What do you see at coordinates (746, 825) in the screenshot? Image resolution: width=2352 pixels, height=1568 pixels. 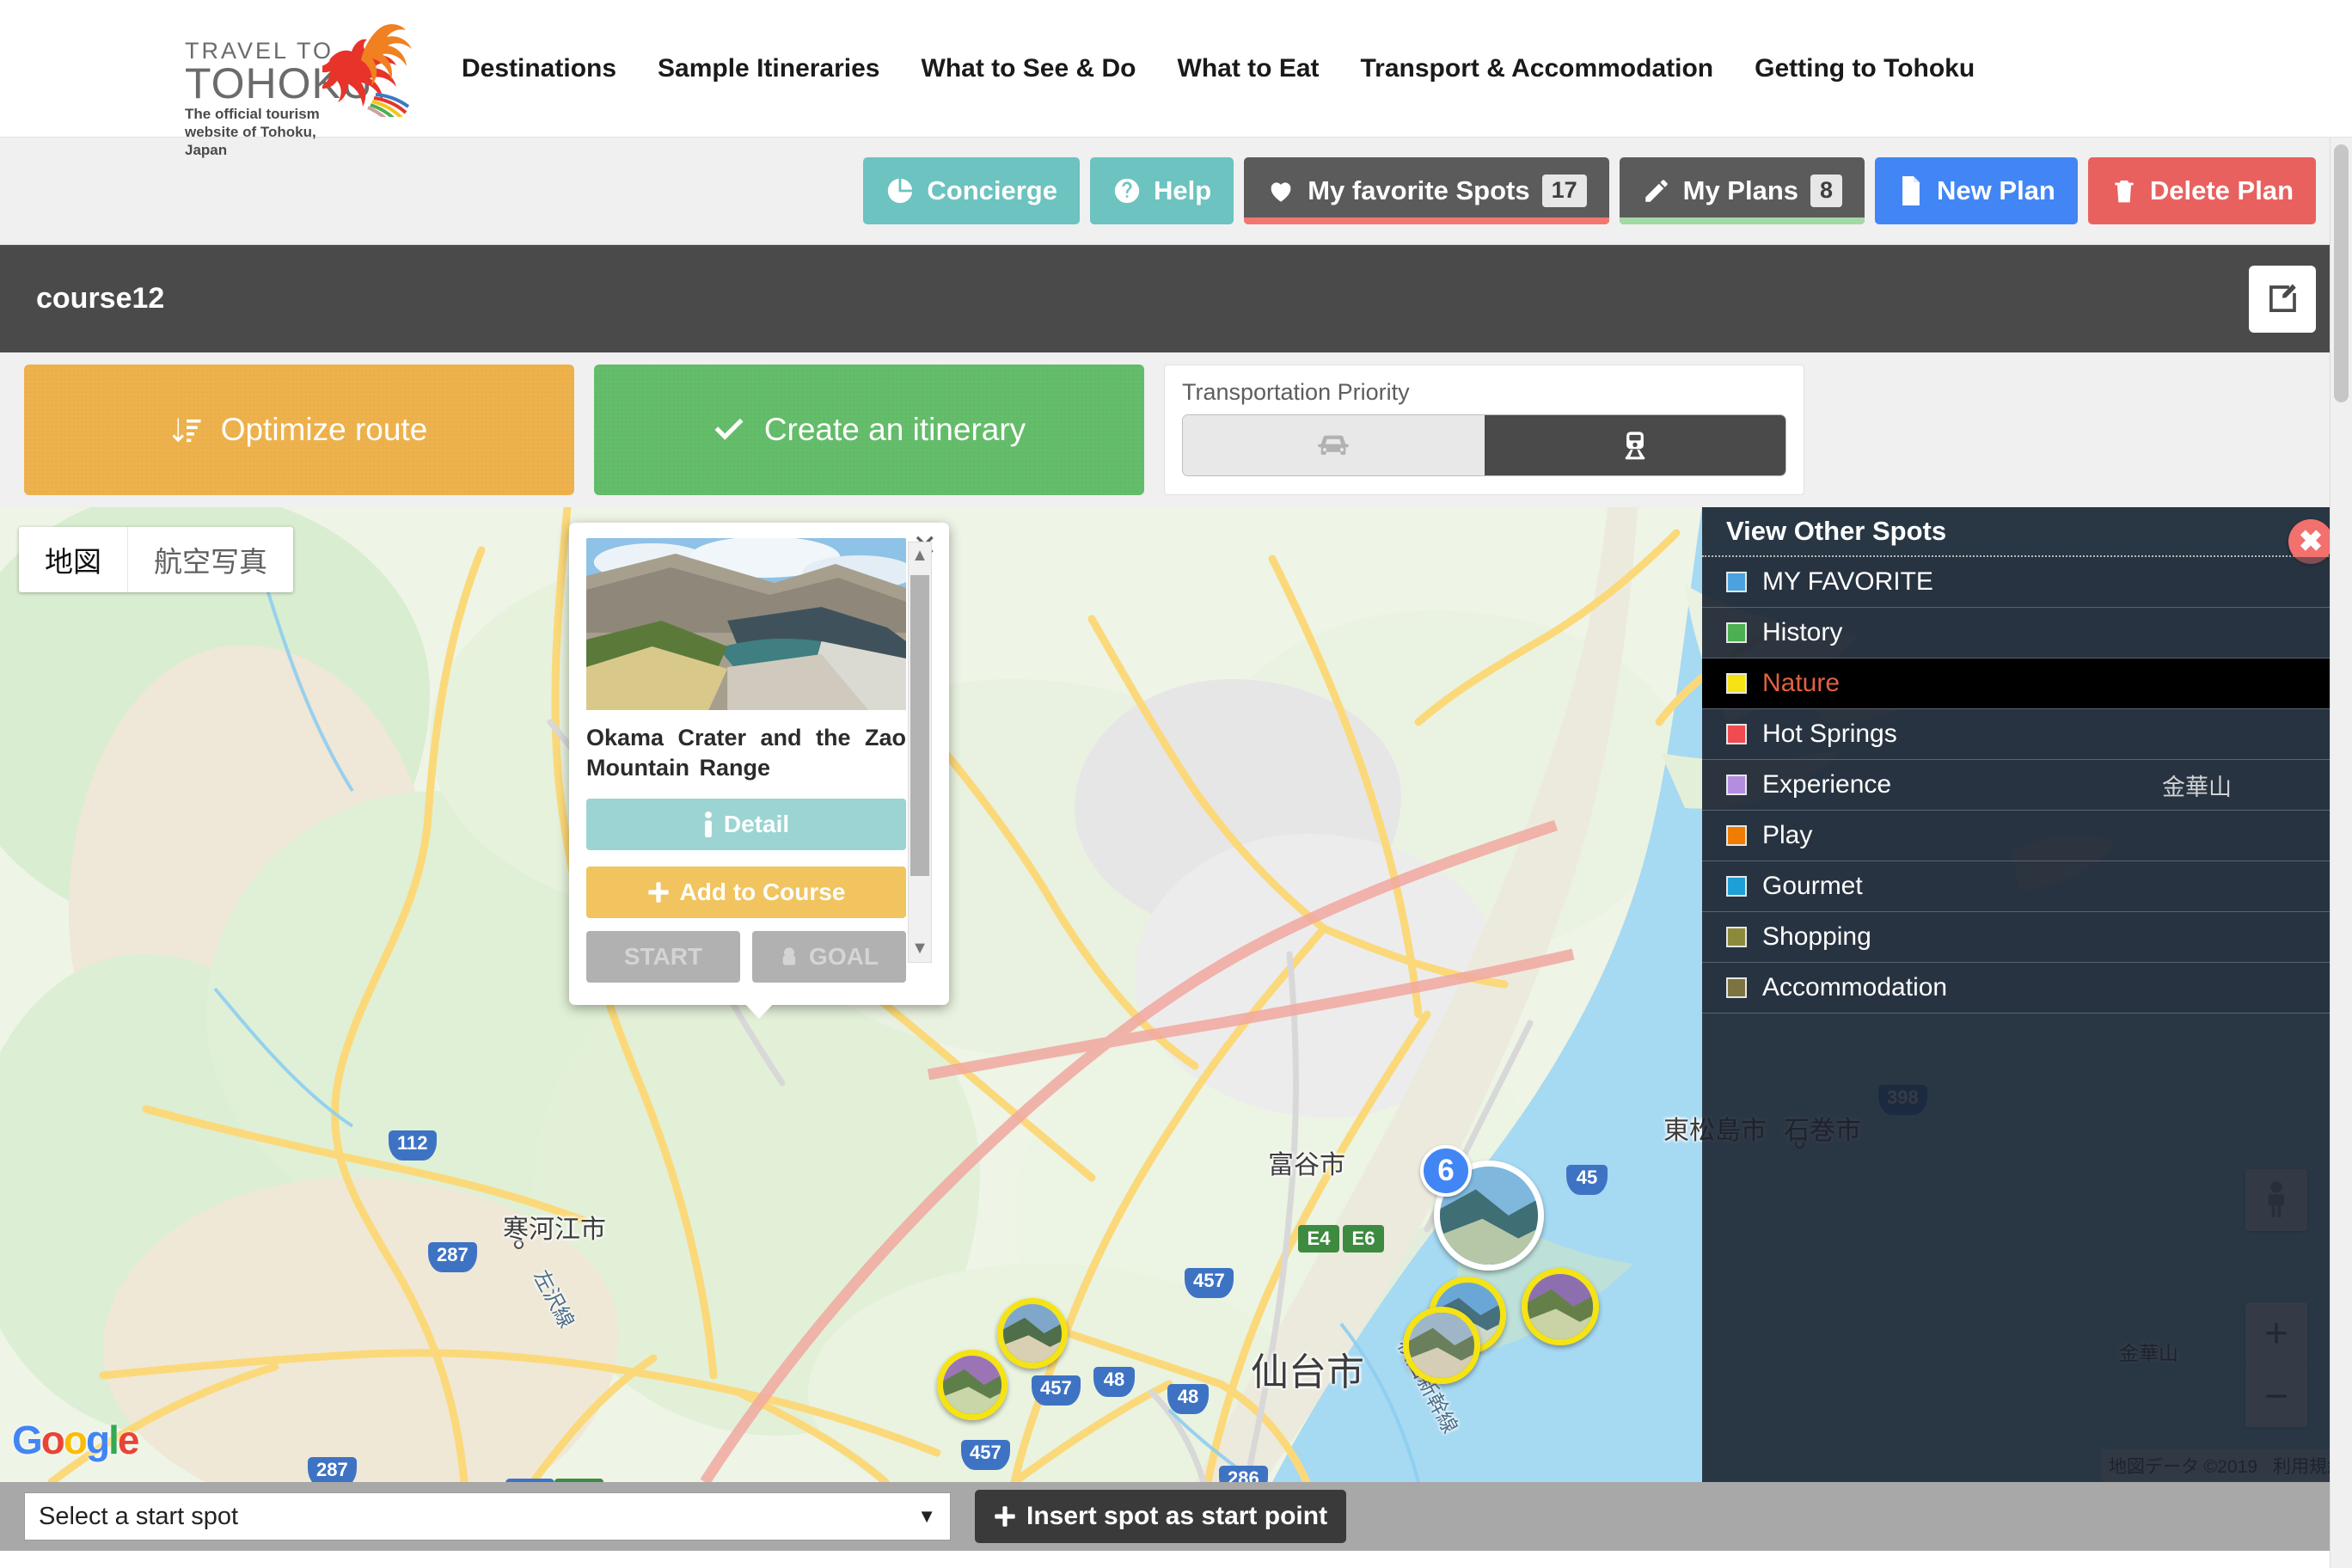 I see `detail-button: Detail` at bounding box center [746, 825].